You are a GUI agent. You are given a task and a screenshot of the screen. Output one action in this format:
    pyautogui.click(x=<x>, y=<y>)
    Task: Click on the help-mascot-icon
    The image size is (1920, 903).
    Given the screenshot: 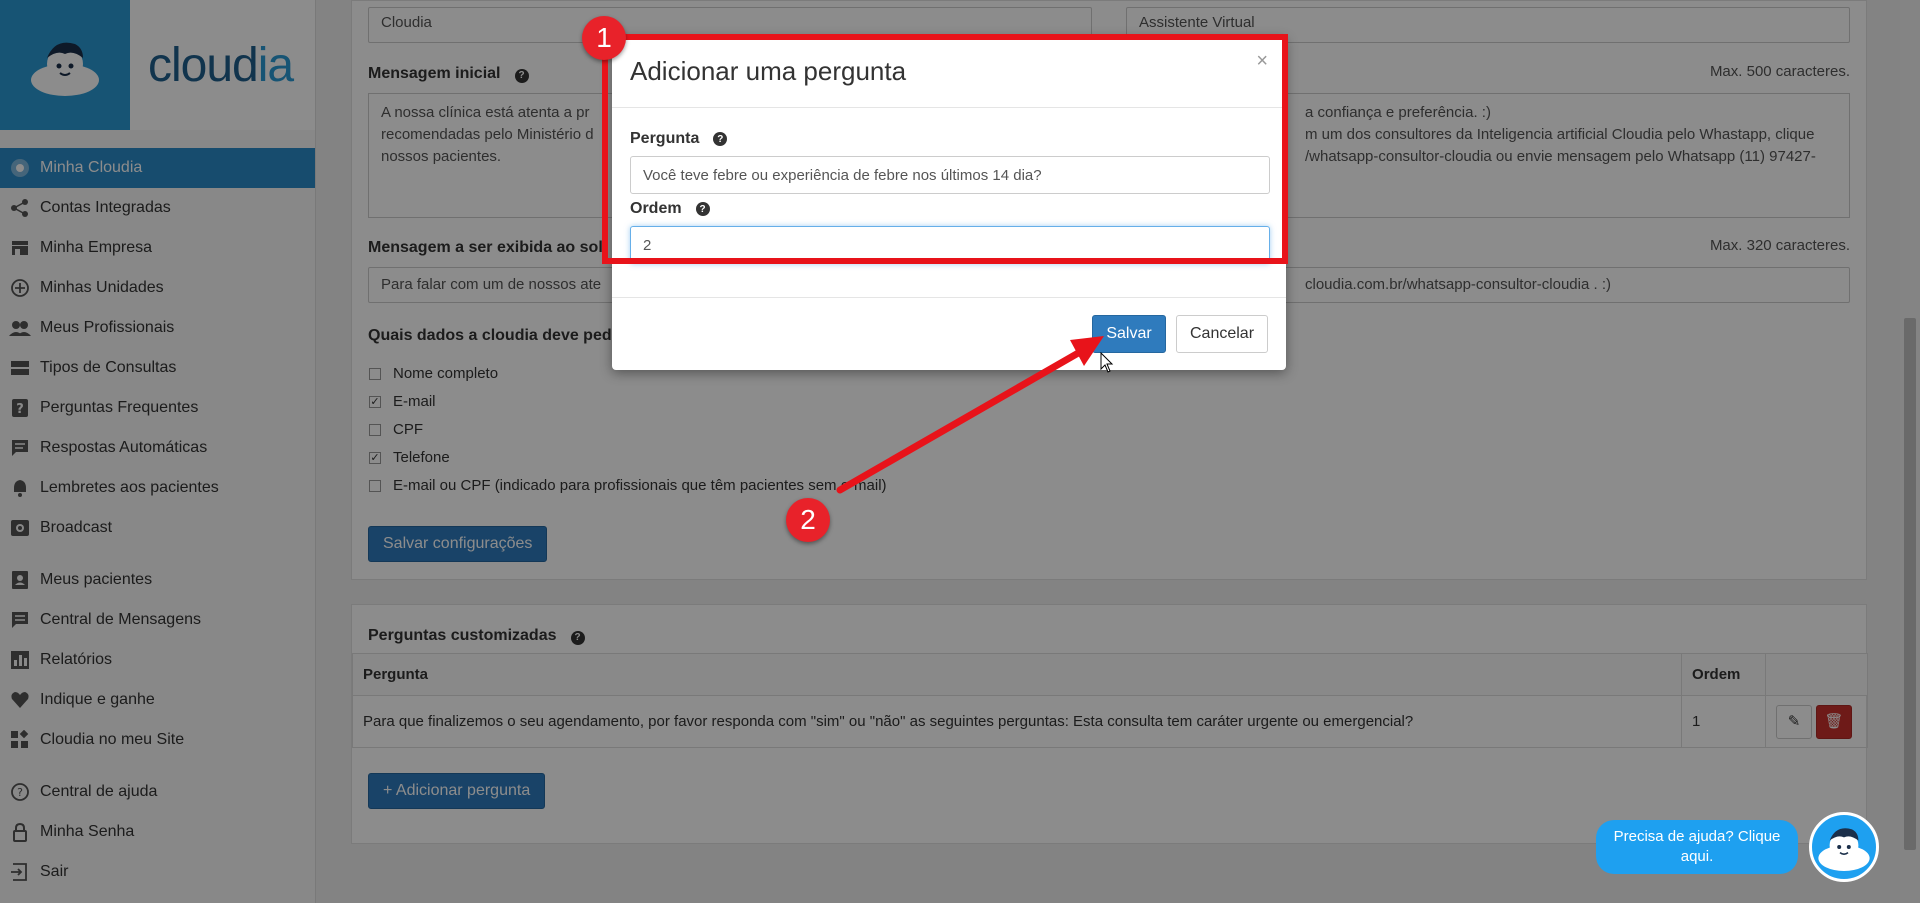 What is the action you would take?
    pyautogui.click(x=1844, y=847)
    